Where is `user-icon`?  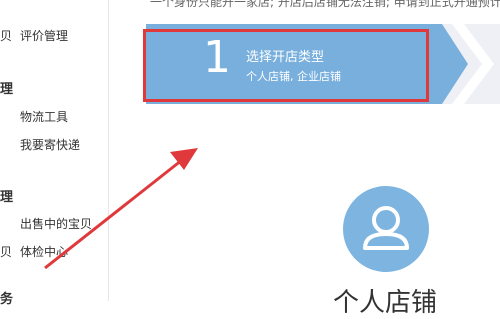 user-icon is located at coordinates (386, 229).